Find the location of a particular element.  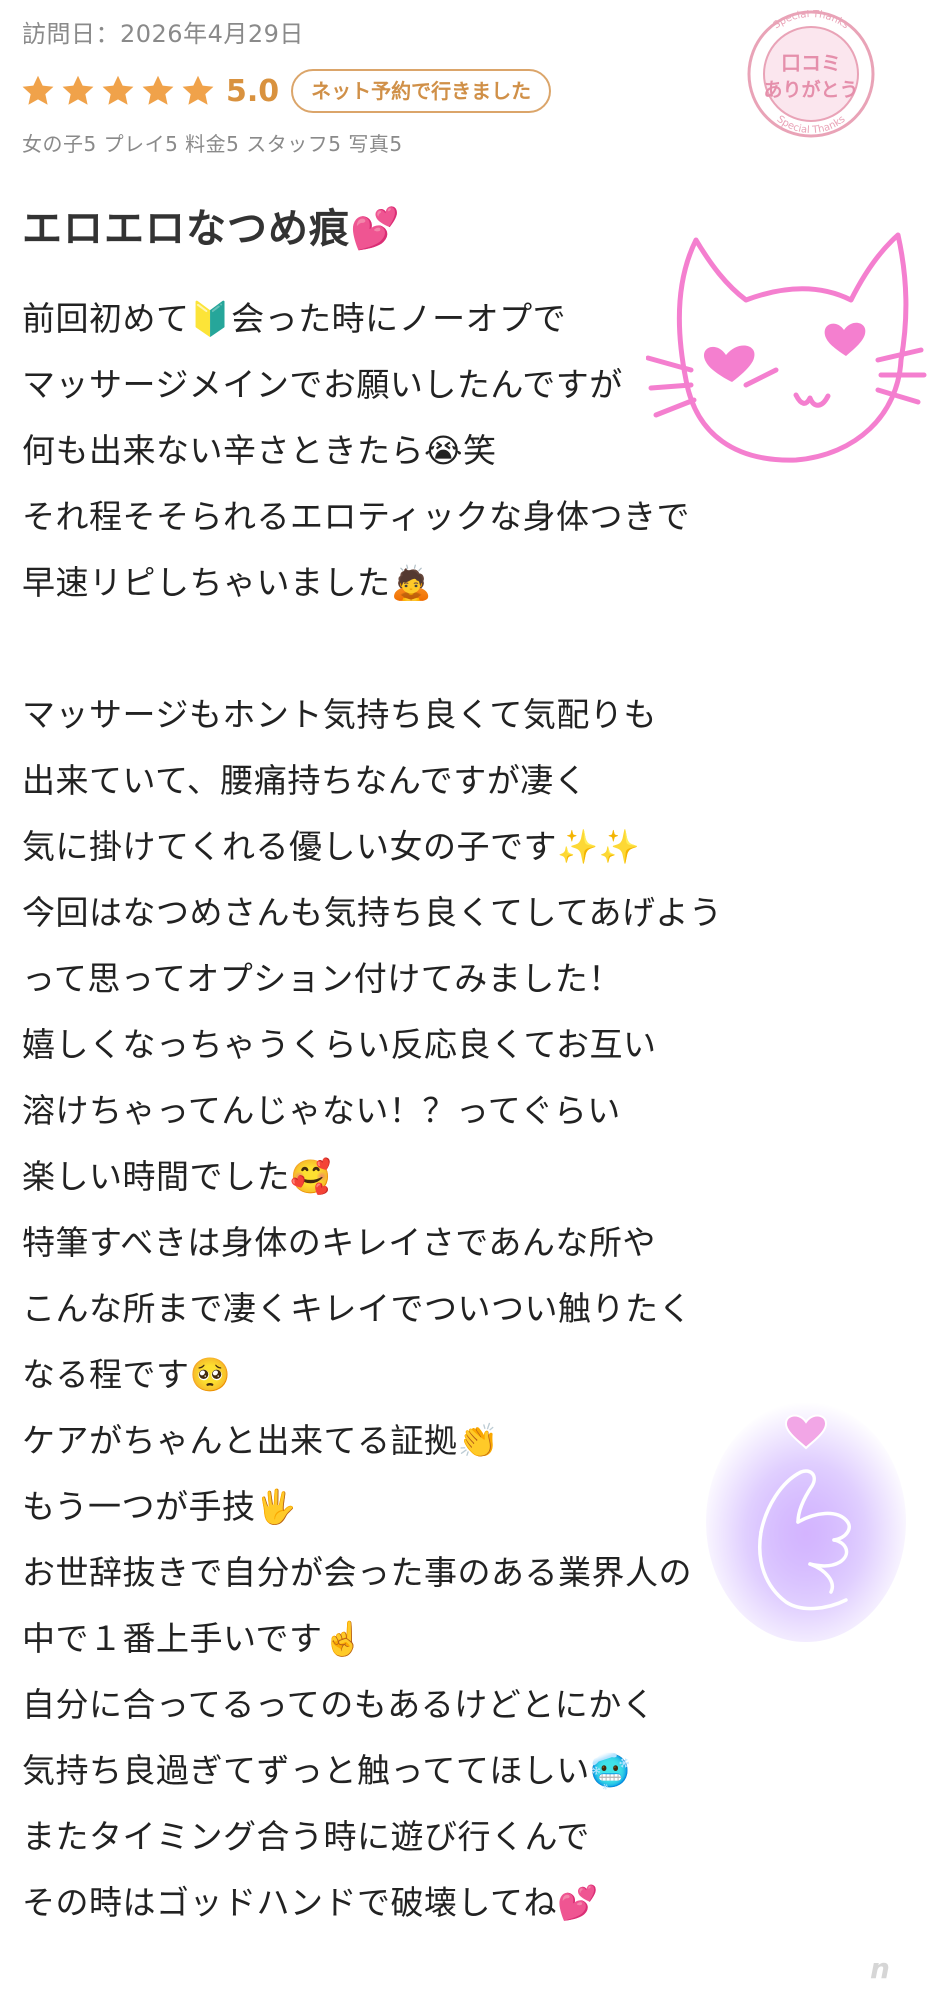

review-line: 出来ていて、腰痛持ちなんですが凄く is located at coordinates (305, 780).